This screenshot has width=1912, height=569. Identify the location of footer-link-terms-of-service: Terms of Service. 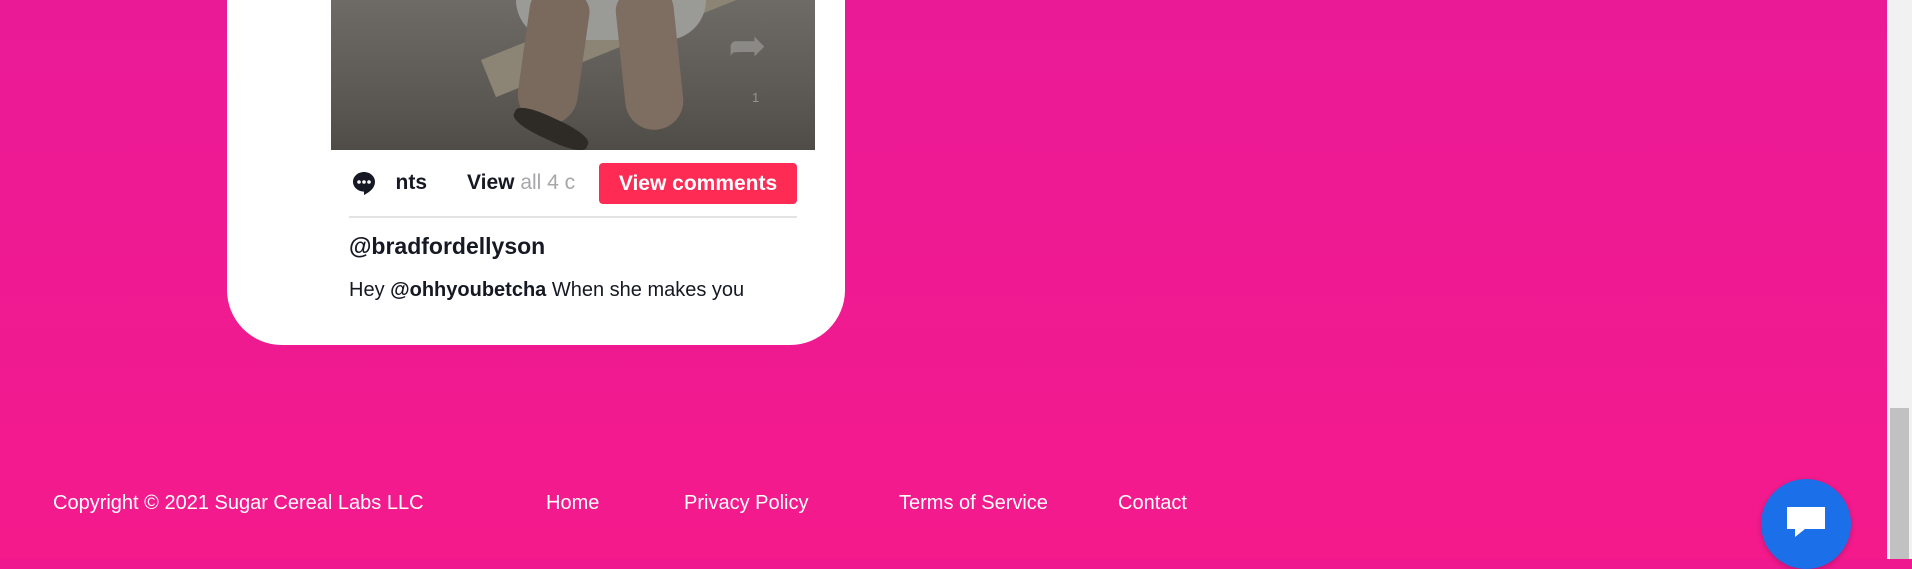
(973, 503).